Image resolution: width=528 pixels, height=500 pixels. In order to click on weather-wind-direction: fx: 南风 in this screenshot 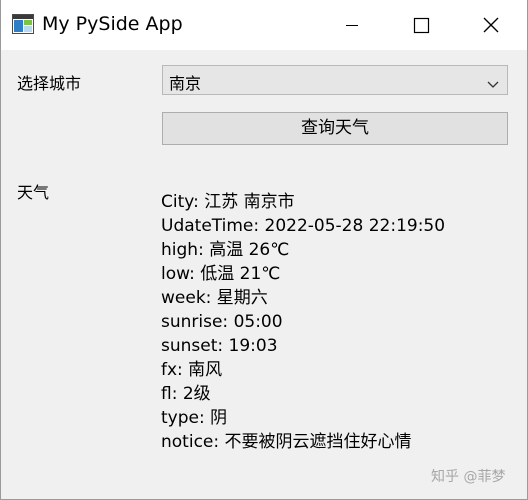, I will do `click(192, 370)`.